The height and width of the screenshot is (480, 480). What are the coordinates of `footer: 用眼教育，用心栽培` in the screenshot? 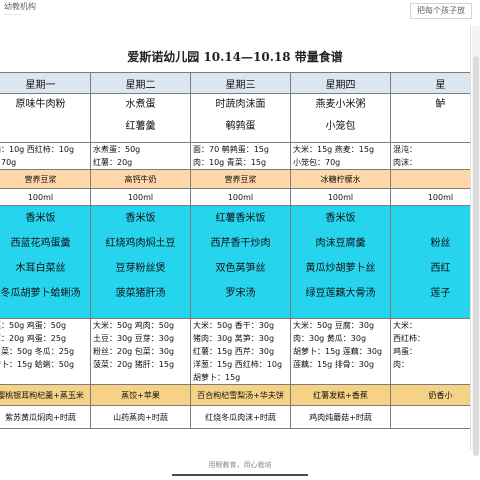 It's located at (240, 468).